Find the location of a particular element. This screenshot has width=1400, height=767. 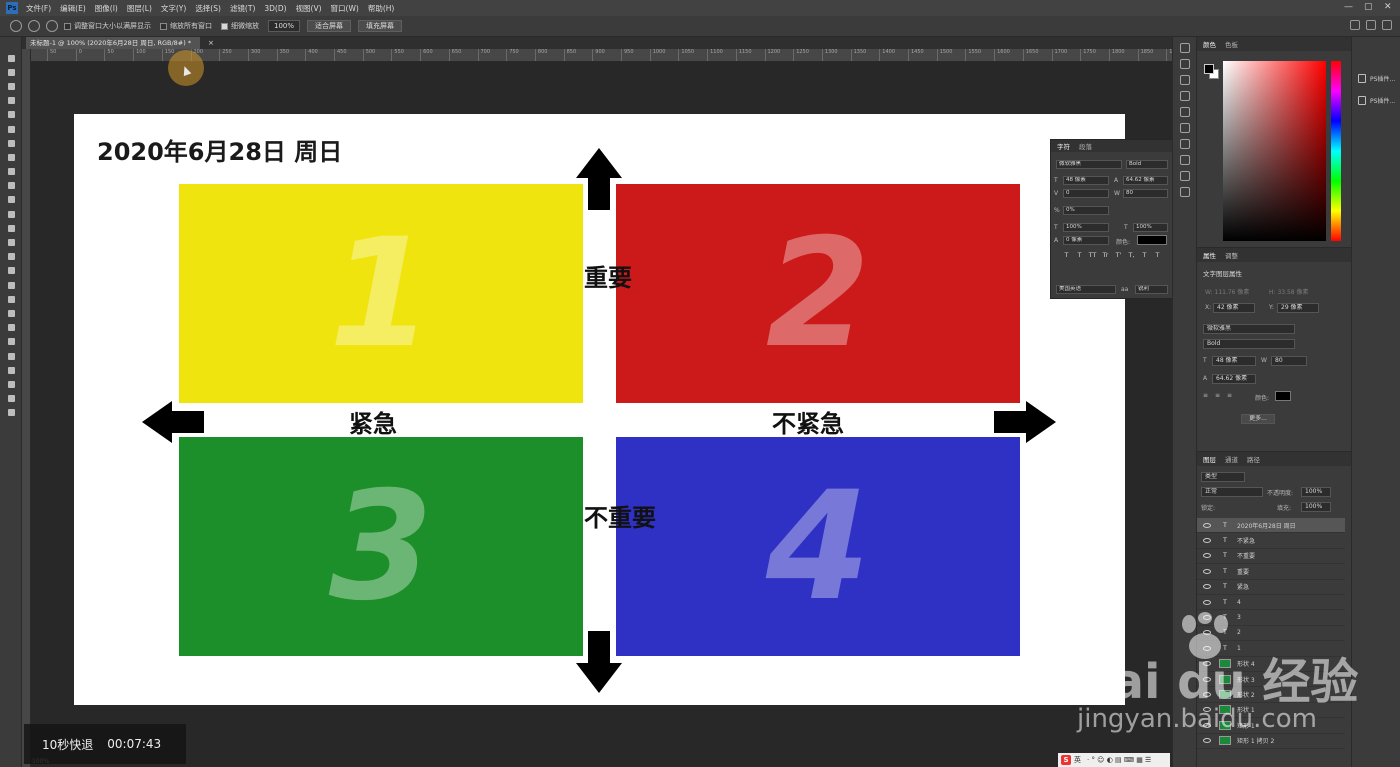

tab-properties: 属性 is located at coordinates (1209, 255).